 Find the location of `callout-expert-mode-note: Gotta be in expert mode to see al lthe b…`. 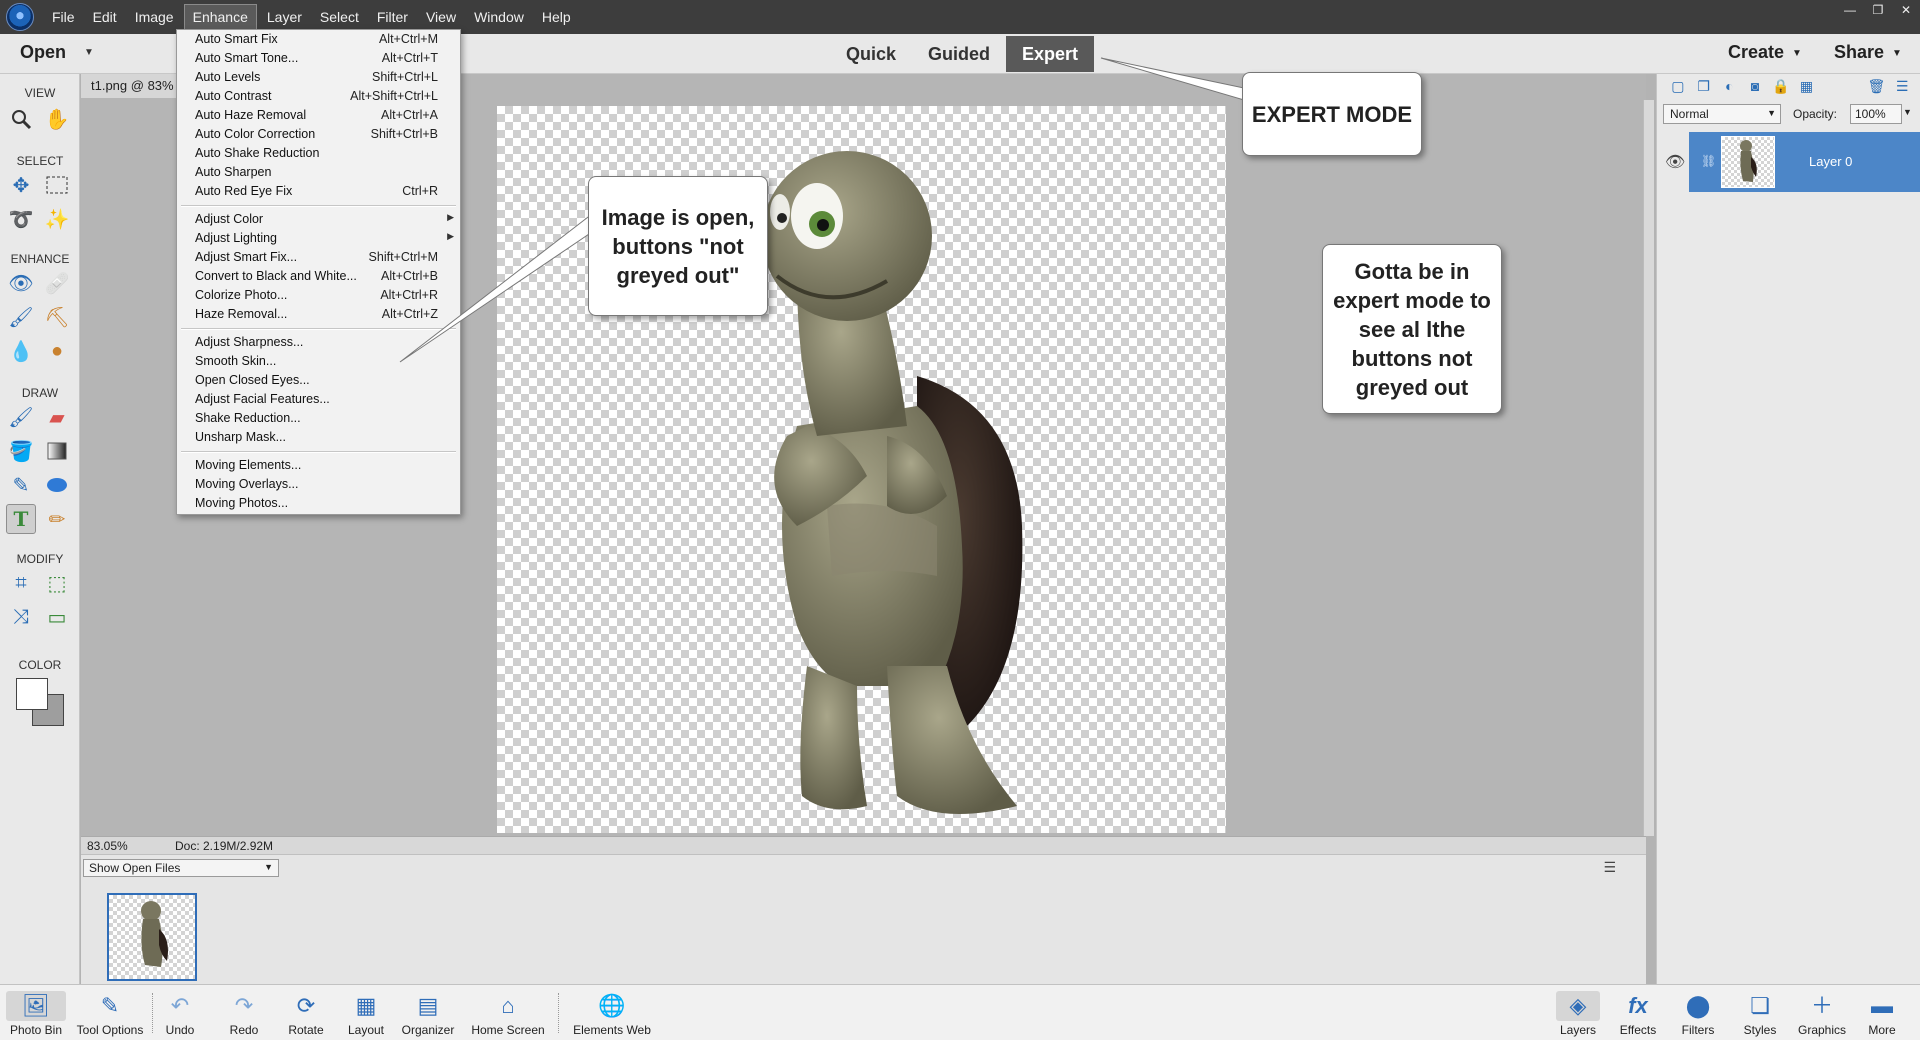

callout-expert-mode-note: Gotta be in expert mode to see al lthe b… is located at coordinates (1412, 329).